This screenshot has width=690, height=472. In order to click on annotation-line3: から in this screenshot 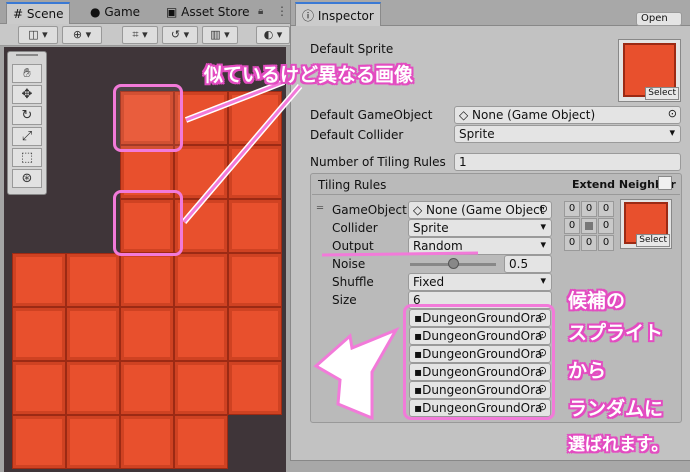, I will do `click(587, 371)`.